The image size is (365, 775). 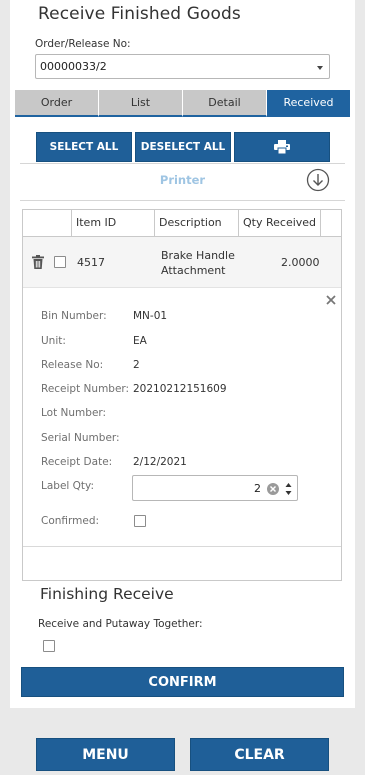 I want to click on tab-bar: Order List Detail Received, so click(x=182, y=103).